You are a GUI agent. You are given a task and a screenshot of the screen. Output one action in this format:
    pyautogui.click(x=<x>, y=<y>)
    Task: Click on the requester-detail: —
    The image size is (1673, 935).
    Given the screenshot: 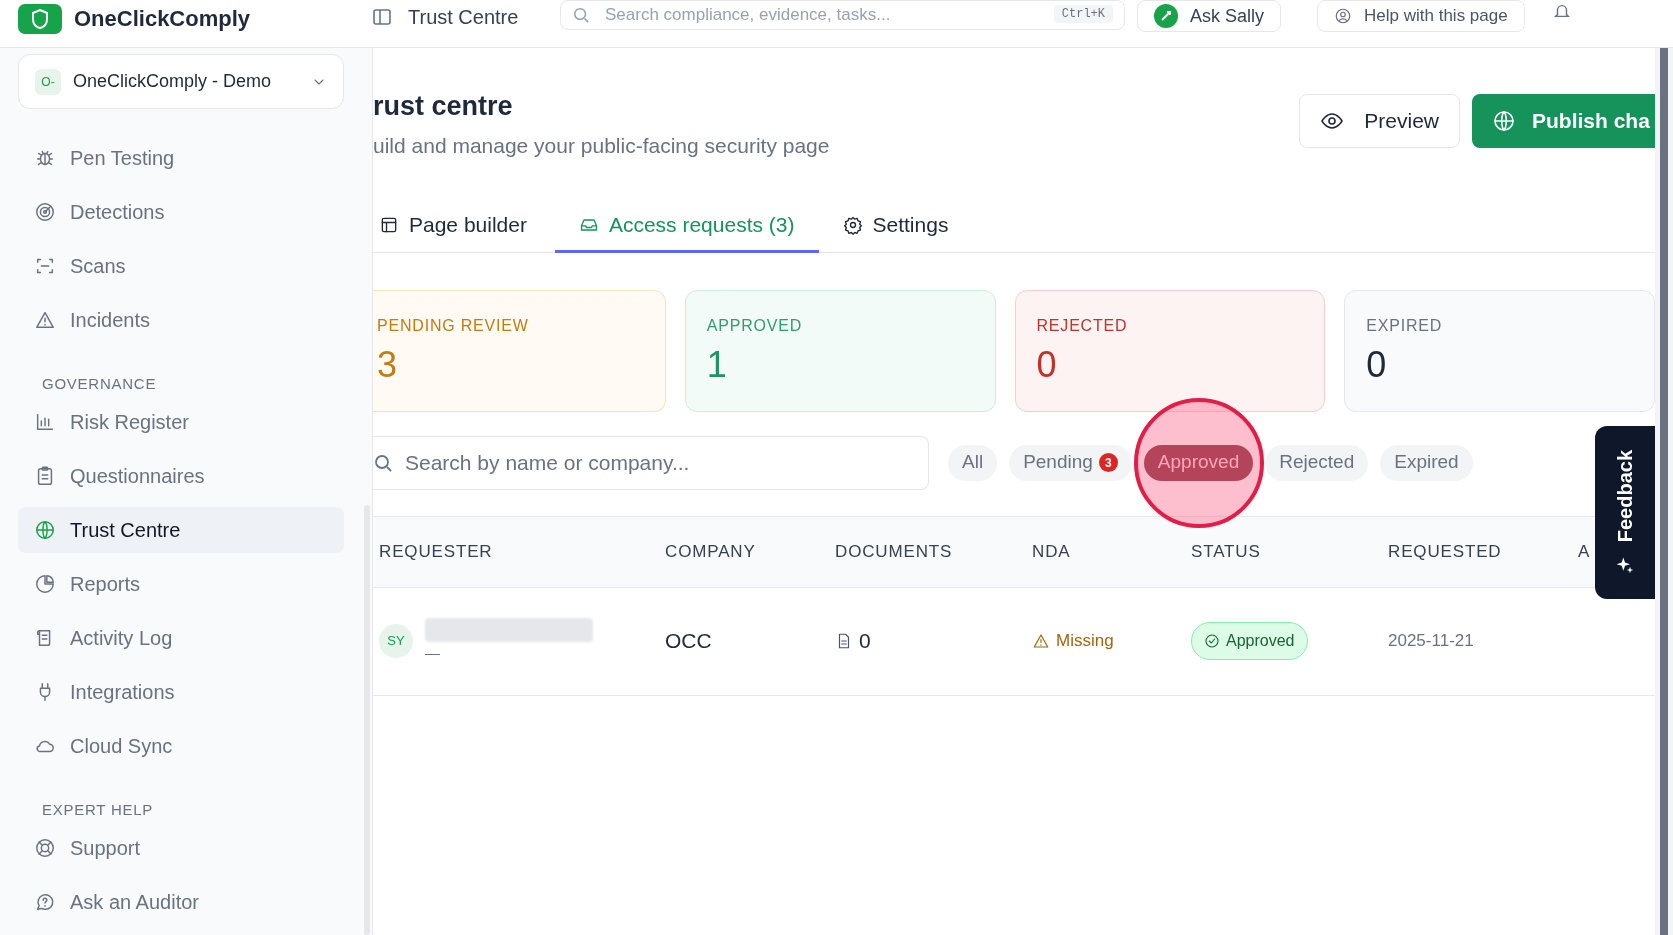 What is the action you would take?
    pyautogui.click(x=433, y=652)
    